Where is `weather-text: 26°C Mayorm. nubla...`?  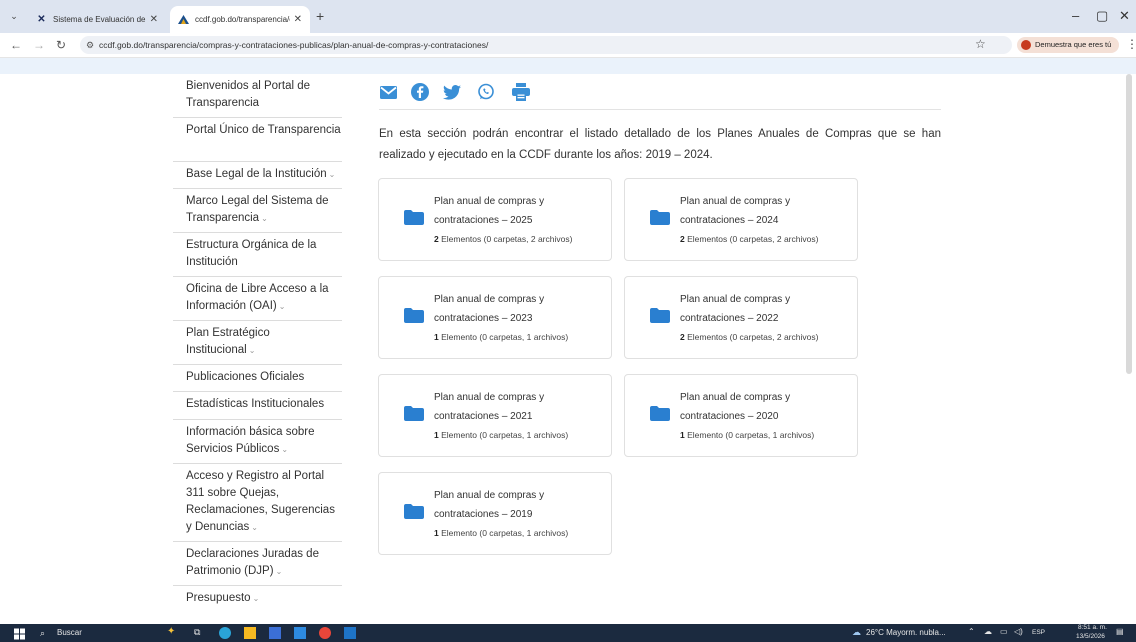 weather-text: 26°C Mayorm. nubla... is located at coordinates (906, 632).